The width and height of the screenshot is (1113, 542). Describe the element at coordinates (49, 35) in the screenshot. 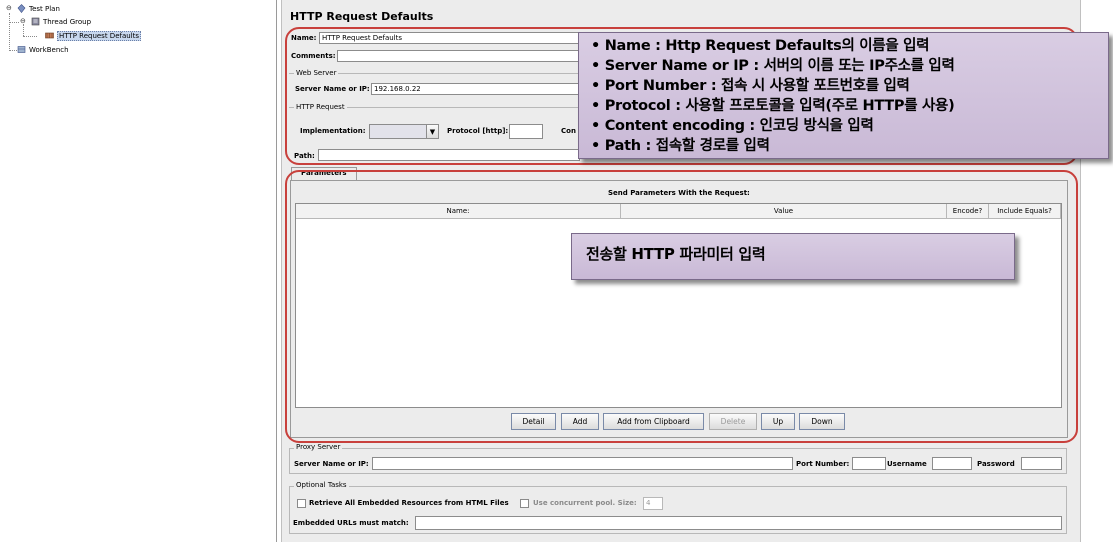

I see `config-element-icon` at that location.